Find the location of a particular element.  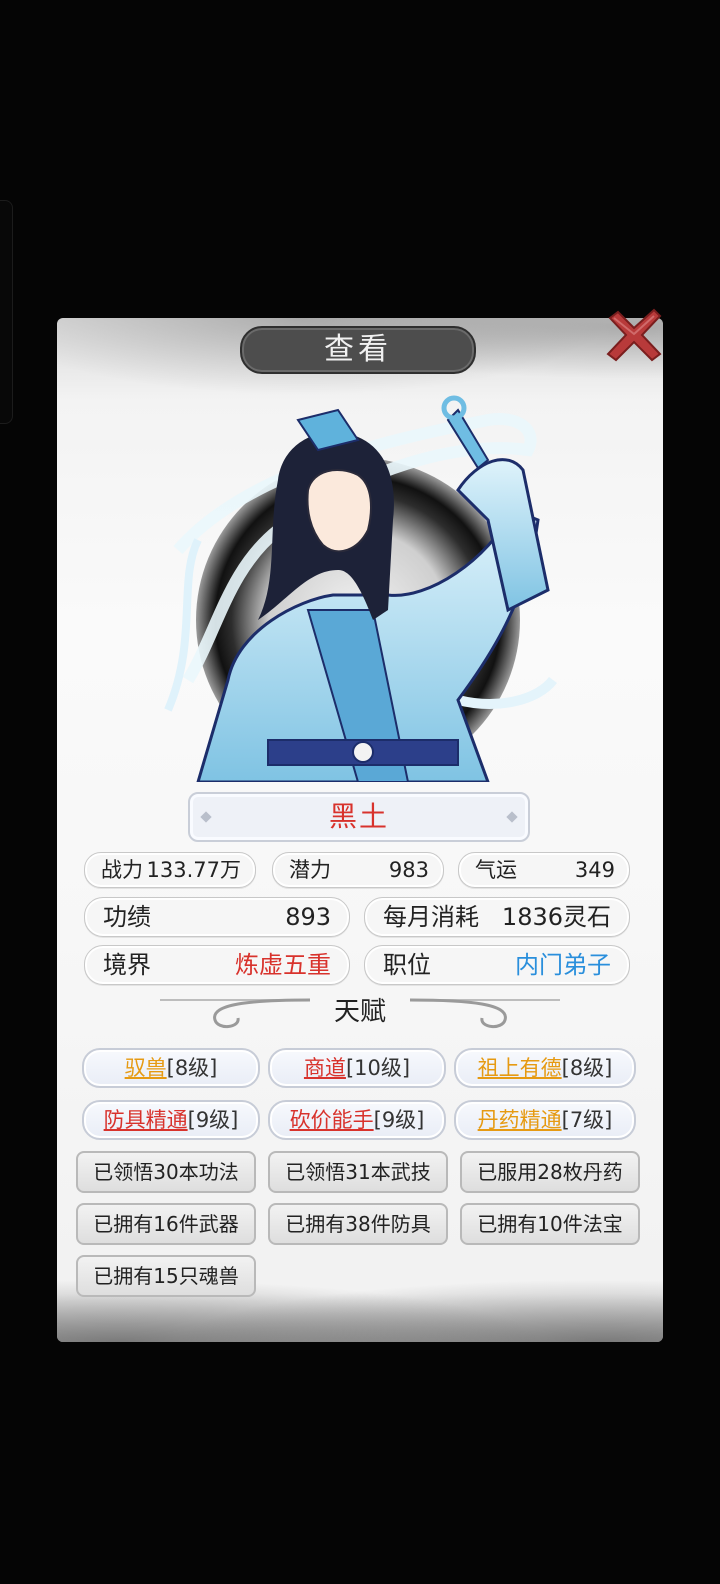

achievement-text: 已服用28枚丹药 is located at coordinates (550, 1172).